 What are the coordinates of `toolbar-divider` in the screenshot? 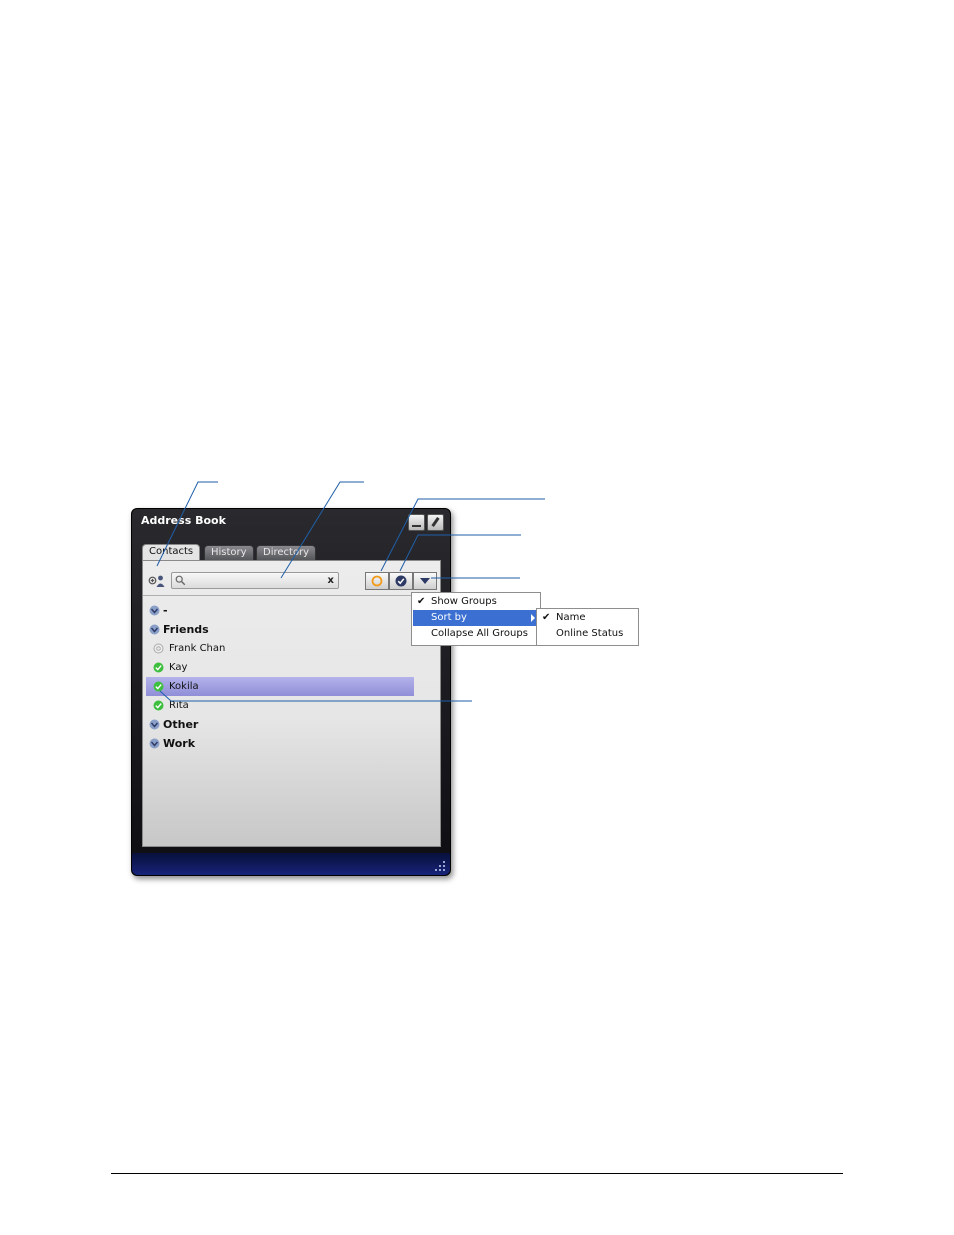 It's located at (291, 595).